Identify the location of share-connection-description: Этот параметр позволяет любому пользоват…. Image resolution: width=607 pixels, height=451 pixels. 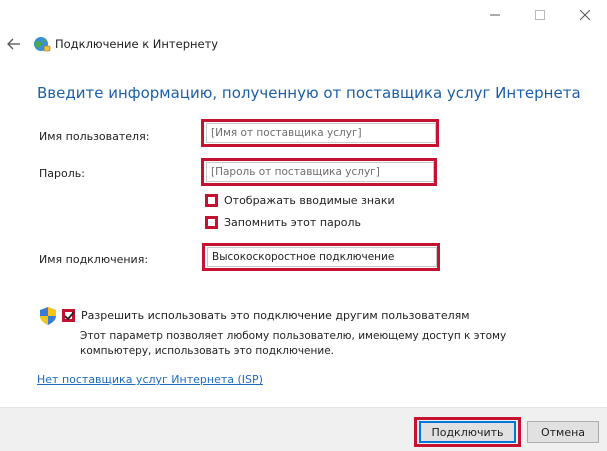
(293, 343).